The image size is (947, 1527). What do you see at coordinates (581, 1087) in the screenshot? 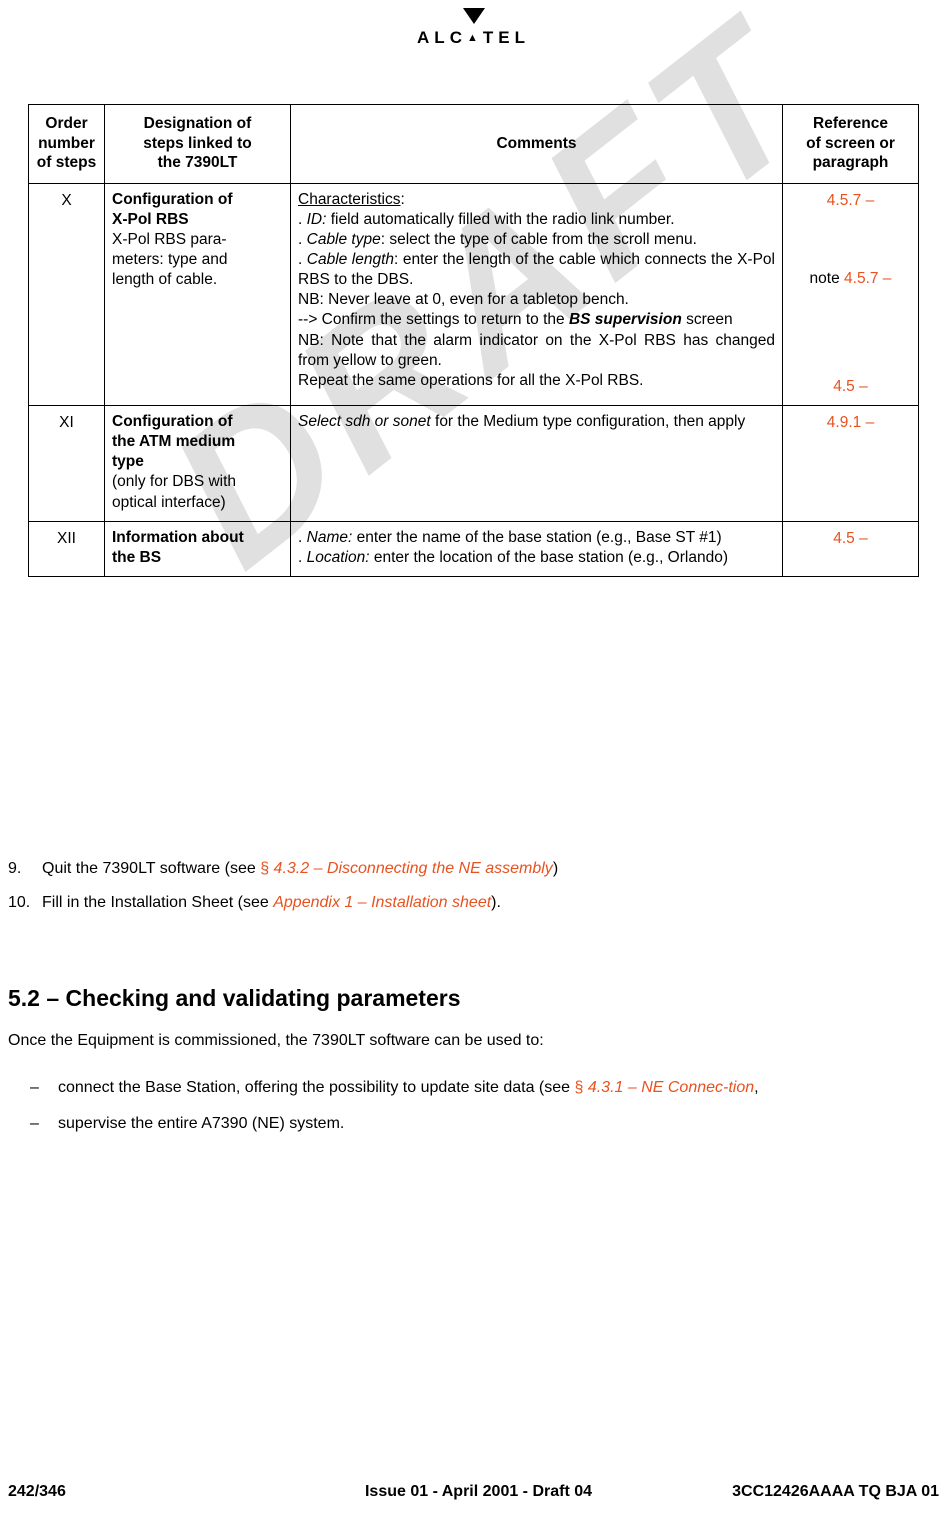
I see `bullet1-section-symbol: §` at bounding box center [581, 1087].